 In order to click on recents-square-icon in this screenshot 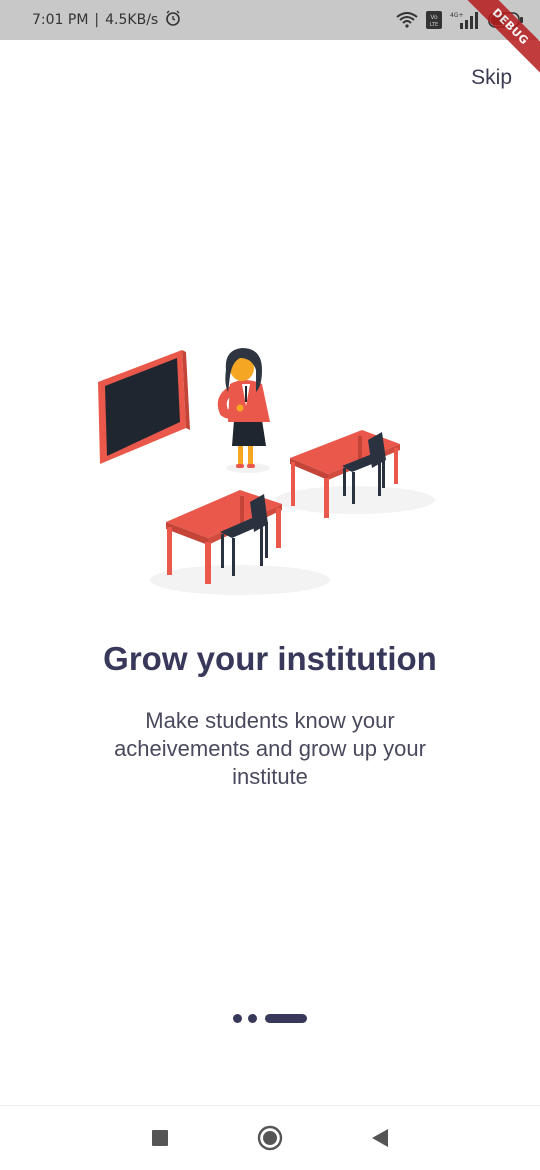, I will do `click(160, 1138)`.